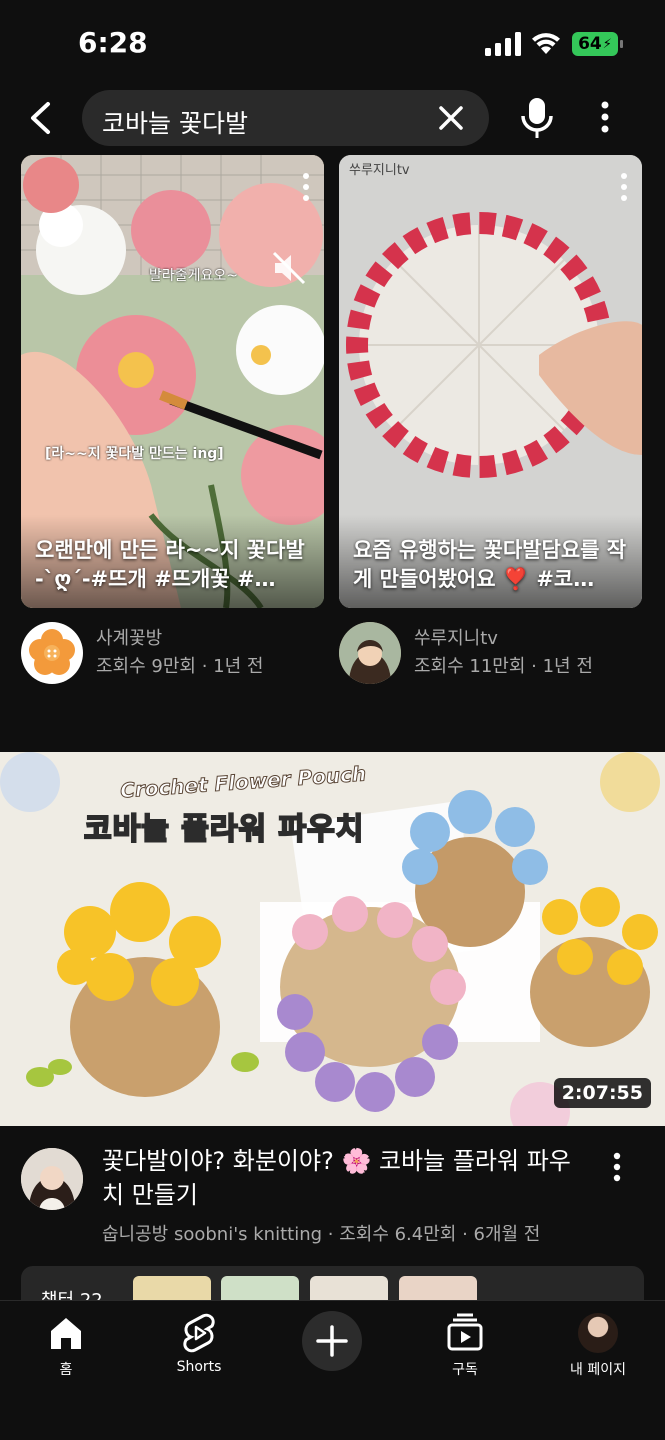 Image resolution: width=665 pixels, height=1440 pixels. I want to click on nav-shorts-label: Shorts, so click(199, 1367).